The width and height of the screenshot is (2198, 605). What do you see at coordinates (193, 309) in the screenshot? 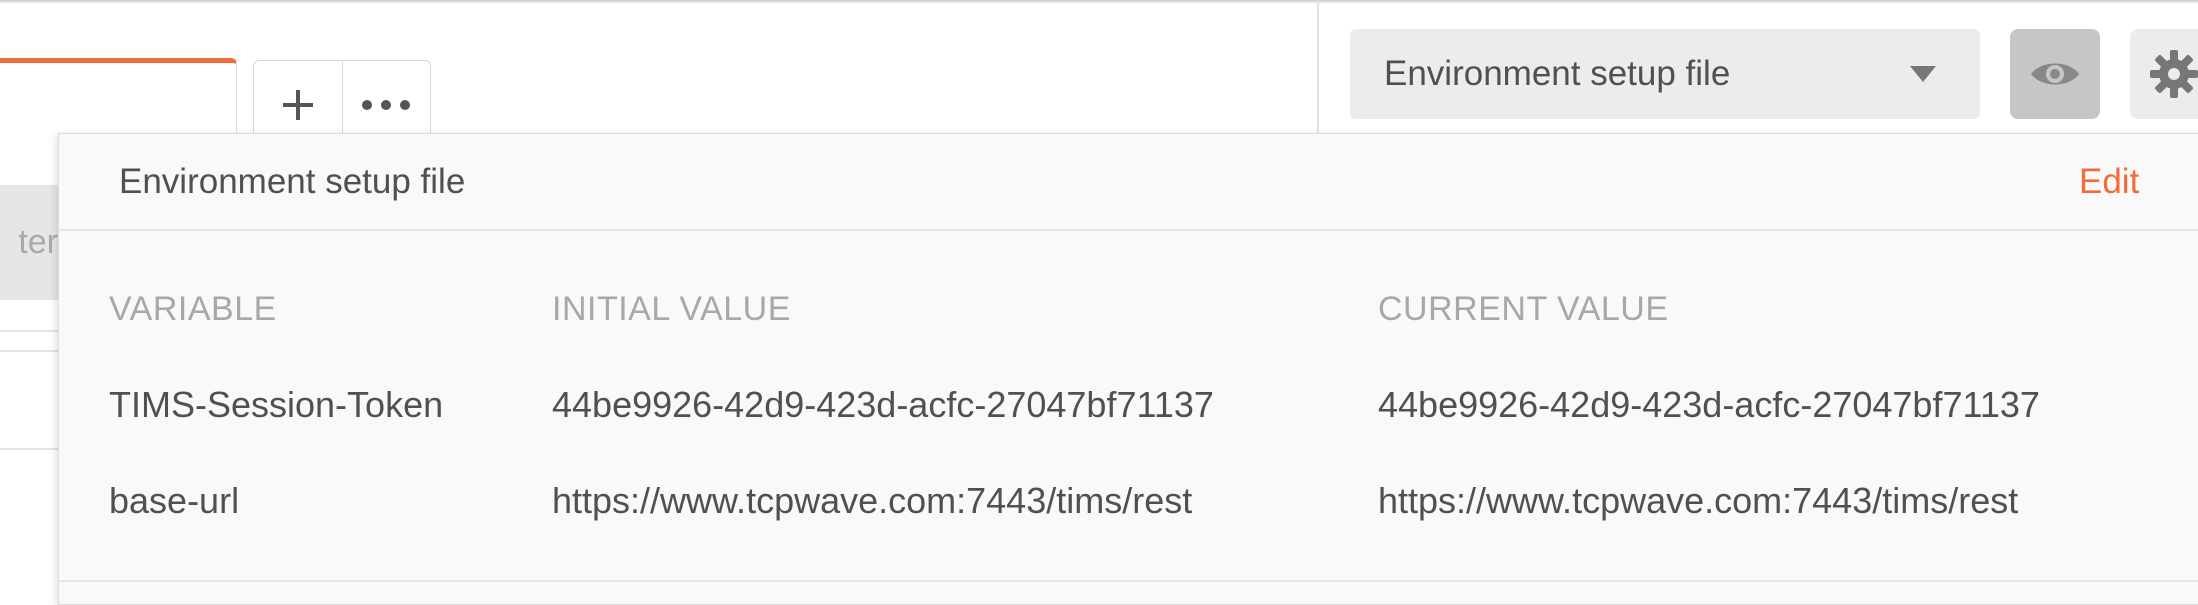
I see `column-header-variable: VARIABLE` at bounding box center [193, 309].